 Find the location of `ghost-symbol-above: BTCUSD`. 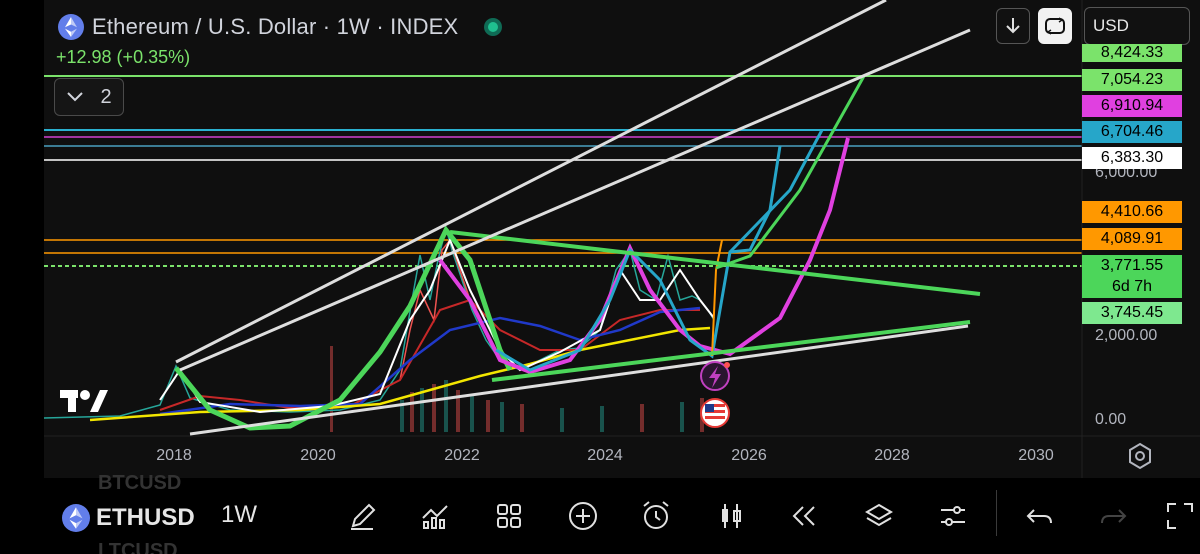

ghost-symbol-above: BTCUSD is located at coordinates (140, 483).